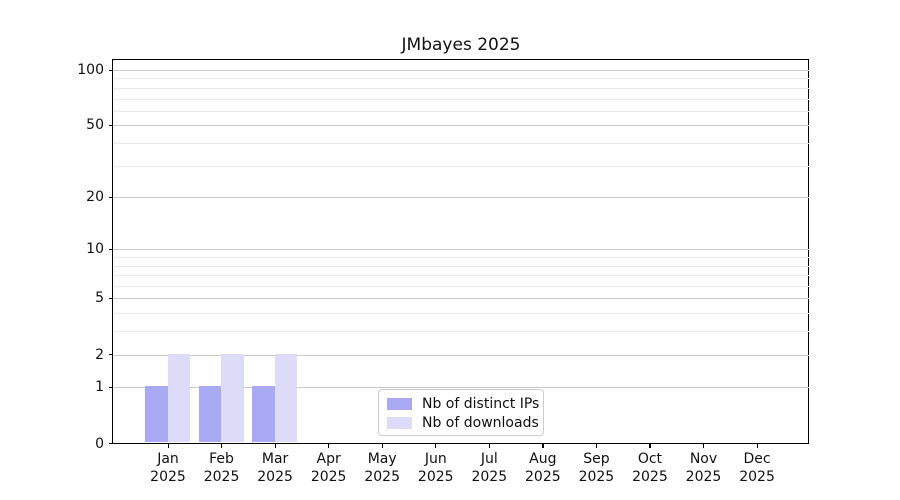 The width and height of the screenshot is (900, 500). I want to click on y-tick-label: 100, so click(90, 70).